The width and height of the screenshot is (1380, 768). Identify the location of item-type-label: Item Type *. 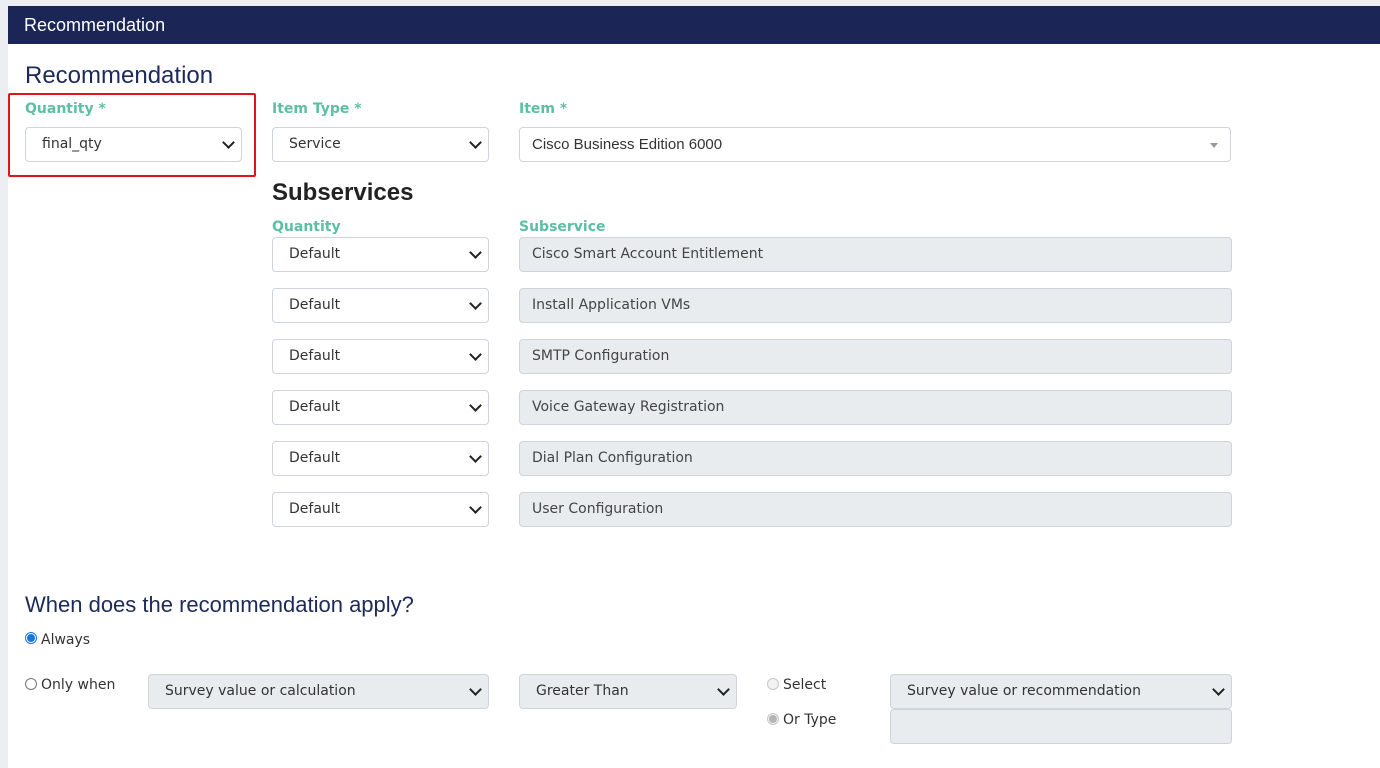
(317, 109).